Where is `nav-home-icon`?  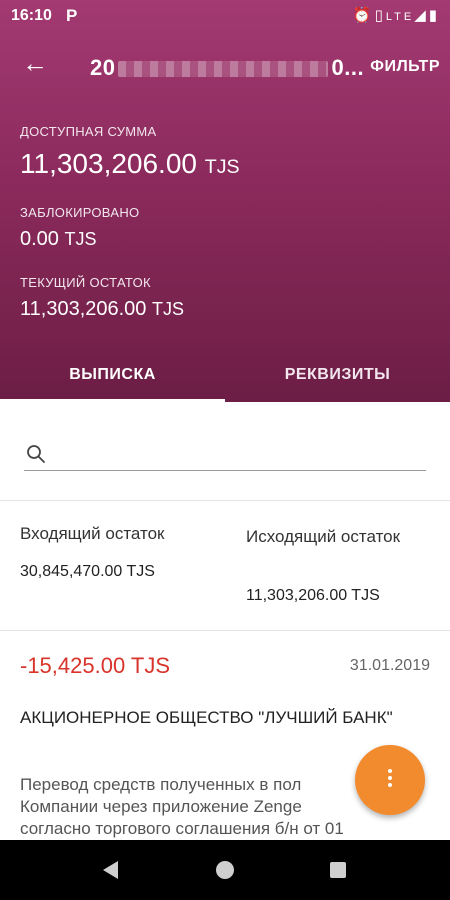 nav-home-icon is located at coordinates (225, 870).